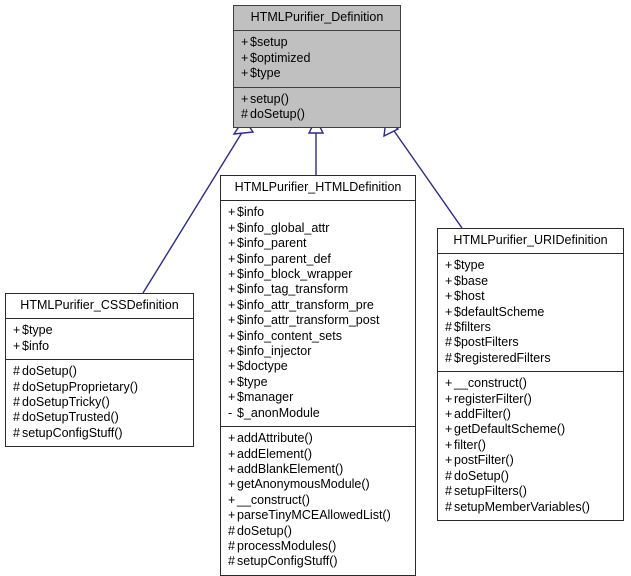  I want to click on attribute-name: $base, so click(471, 280).